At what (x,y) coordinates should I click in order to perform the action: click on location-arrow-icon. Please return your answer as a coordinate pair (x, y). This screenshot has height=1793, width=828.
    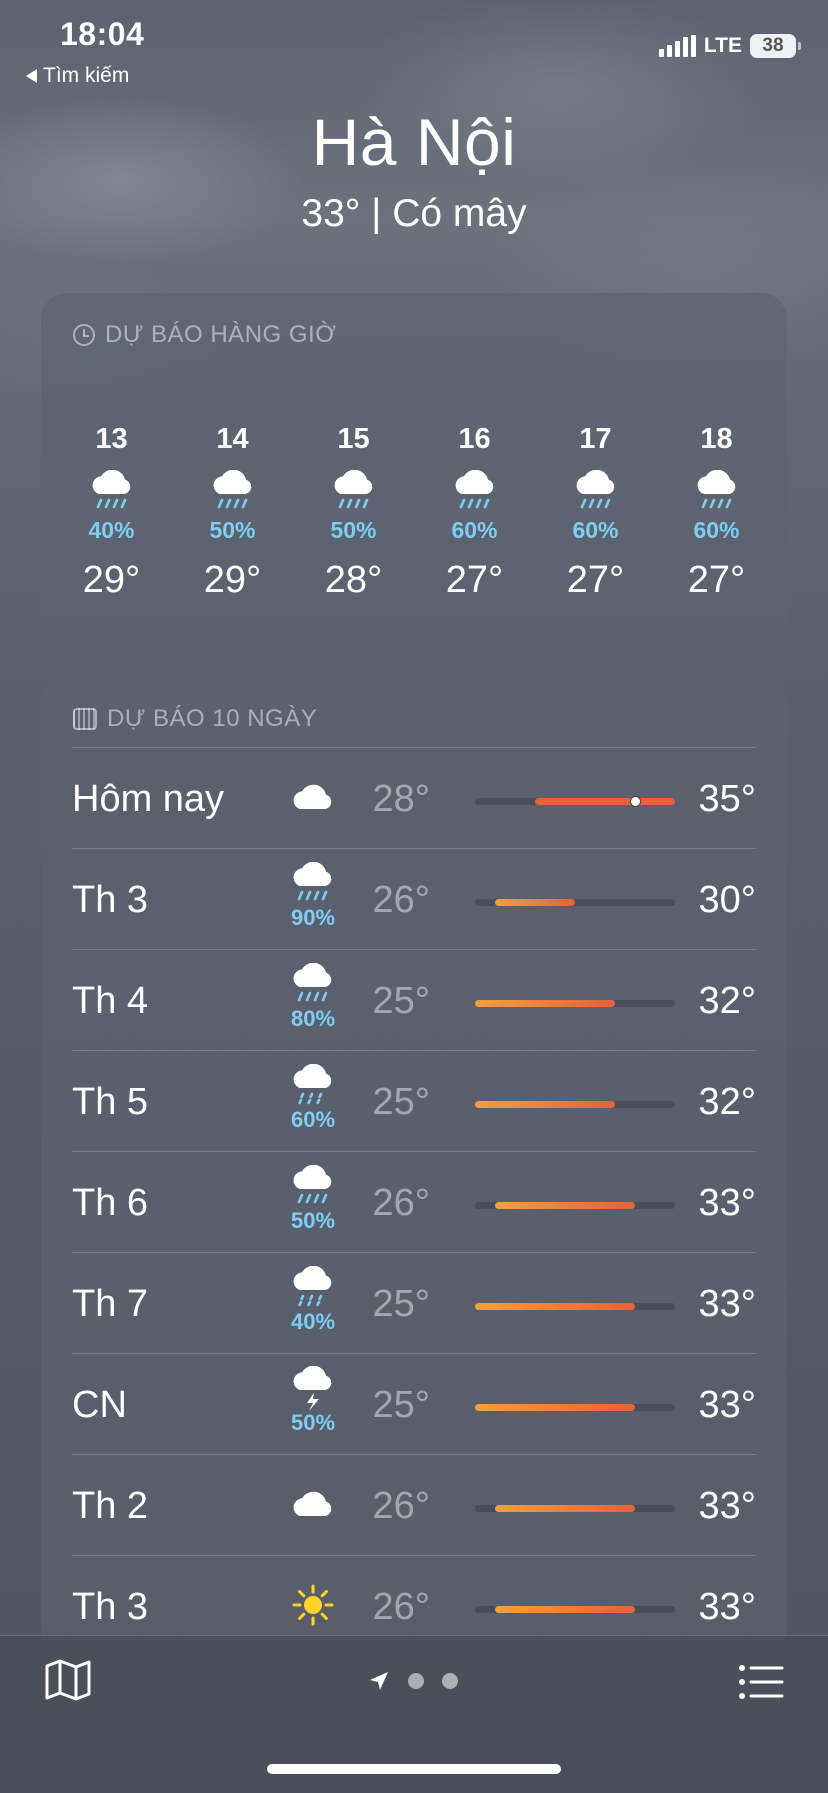
    Looking at the image, I should click on (379, 1681).